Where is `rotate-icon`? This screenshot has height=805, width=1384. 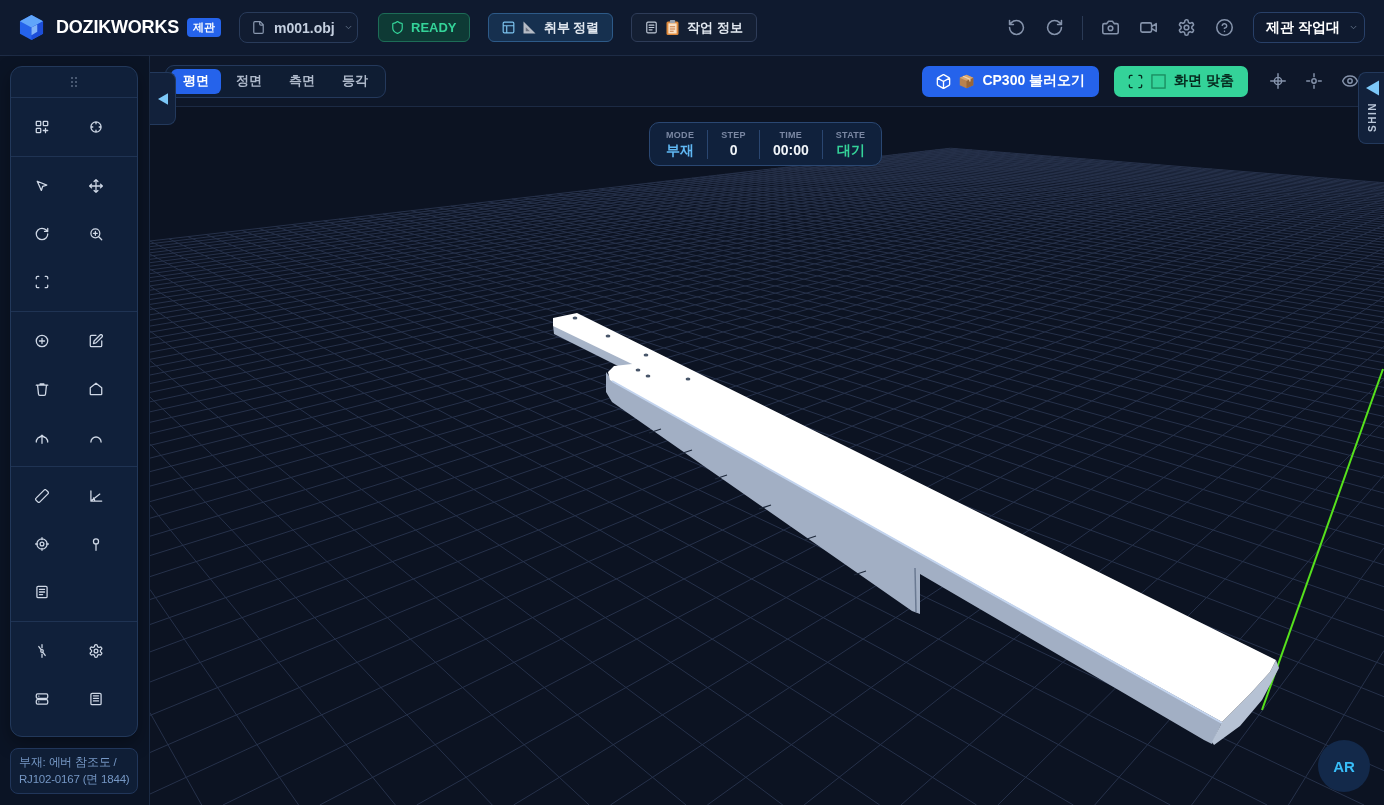
rotate-icon is located at coordinates (42, 234).